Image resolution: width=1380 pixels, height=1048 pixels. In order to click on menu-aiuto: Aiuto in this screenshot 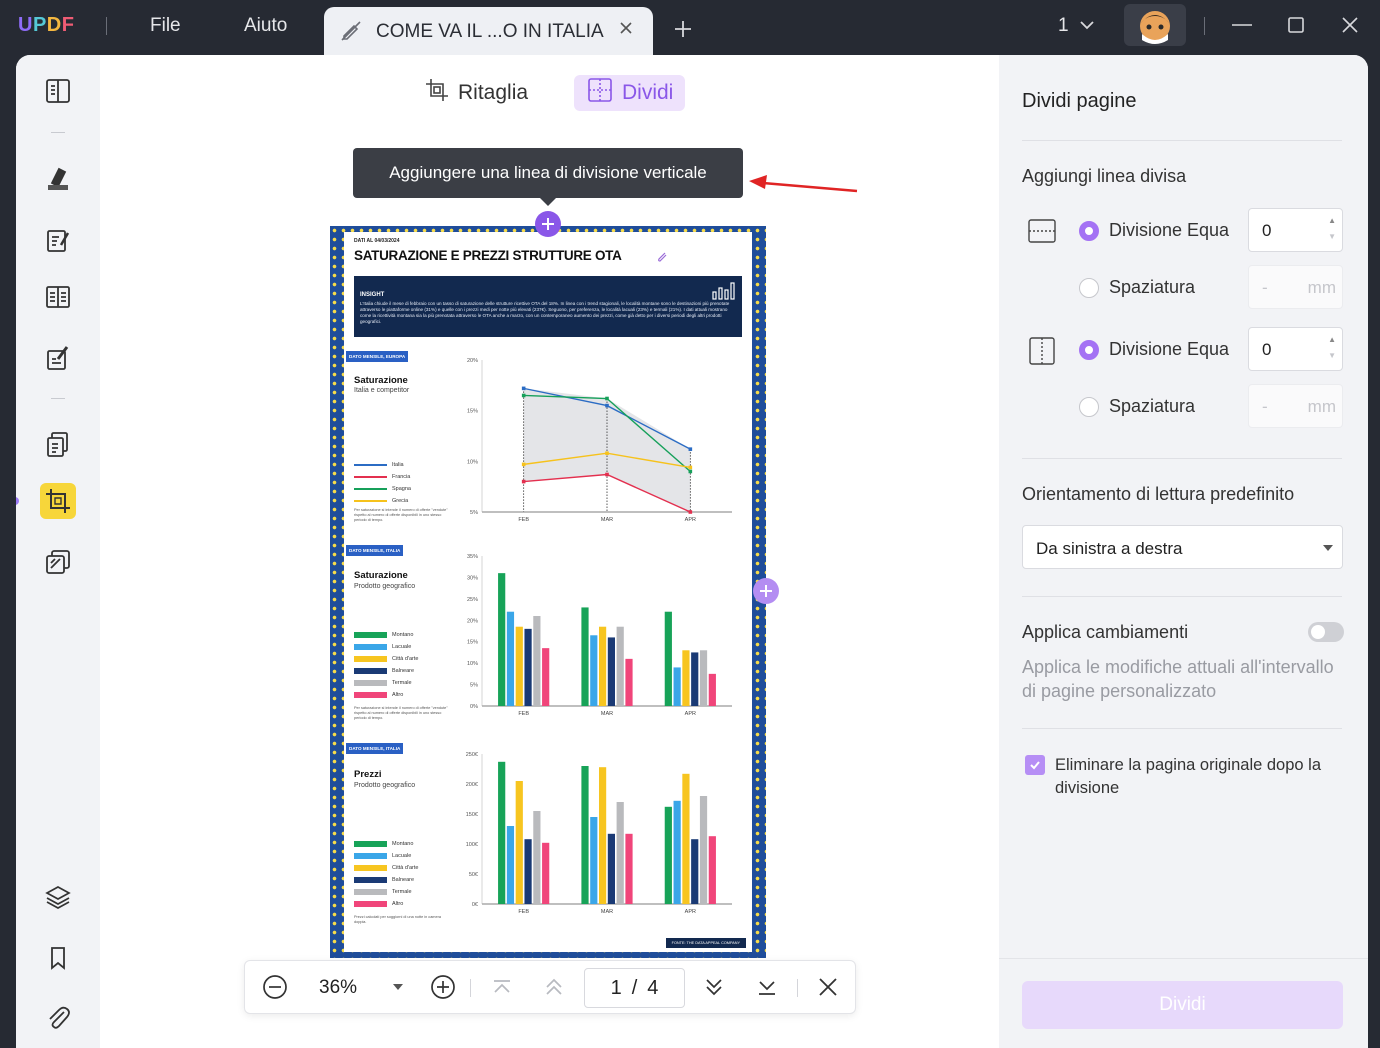, I will do `click(265, 26)`.